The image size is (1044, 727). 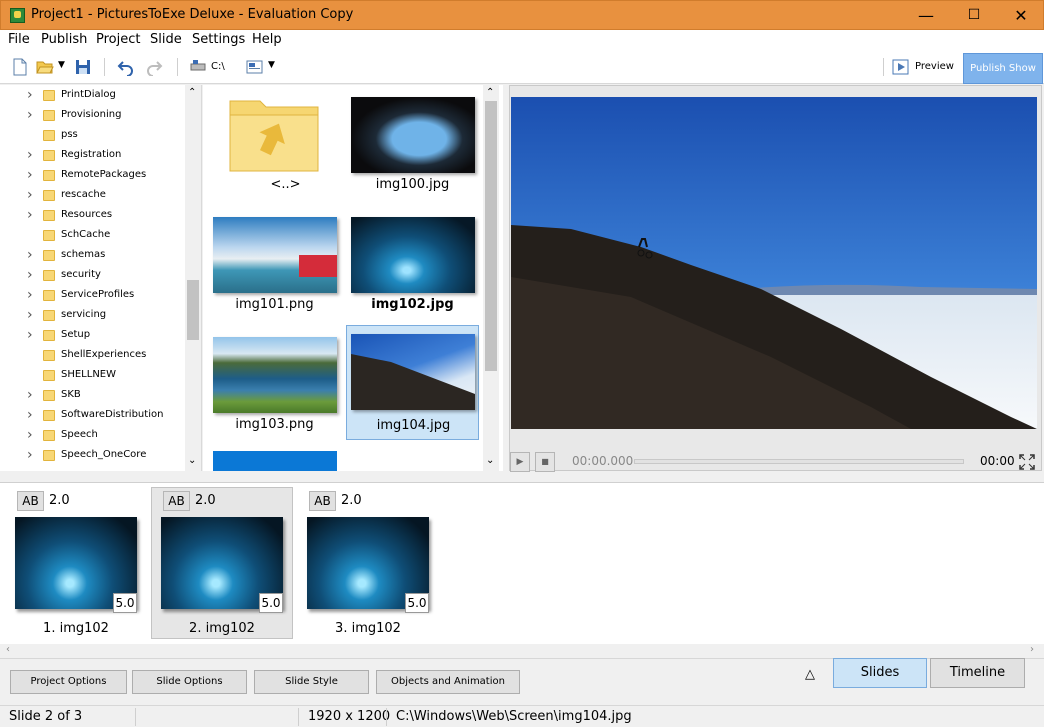 I want to click on maximize-button: ☐, so click(x=974, y=15).